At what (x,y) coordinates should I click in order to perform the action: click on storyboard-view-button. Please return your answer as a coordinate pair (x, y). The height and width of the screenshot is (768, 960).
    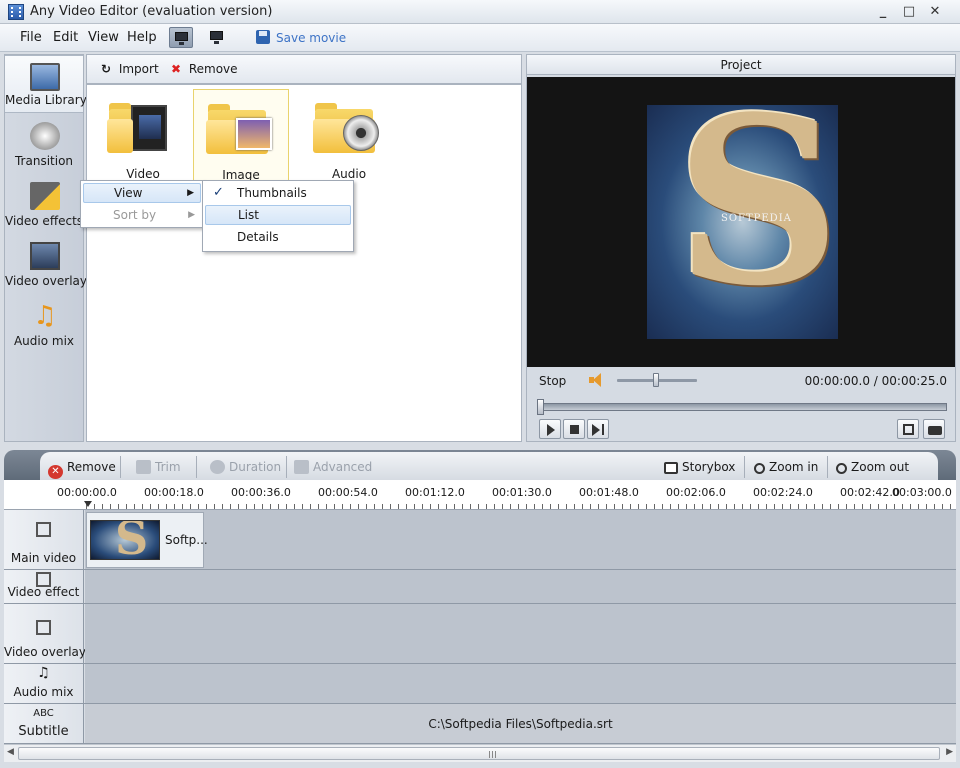
    Looking at the image, I should click on (181, 37).